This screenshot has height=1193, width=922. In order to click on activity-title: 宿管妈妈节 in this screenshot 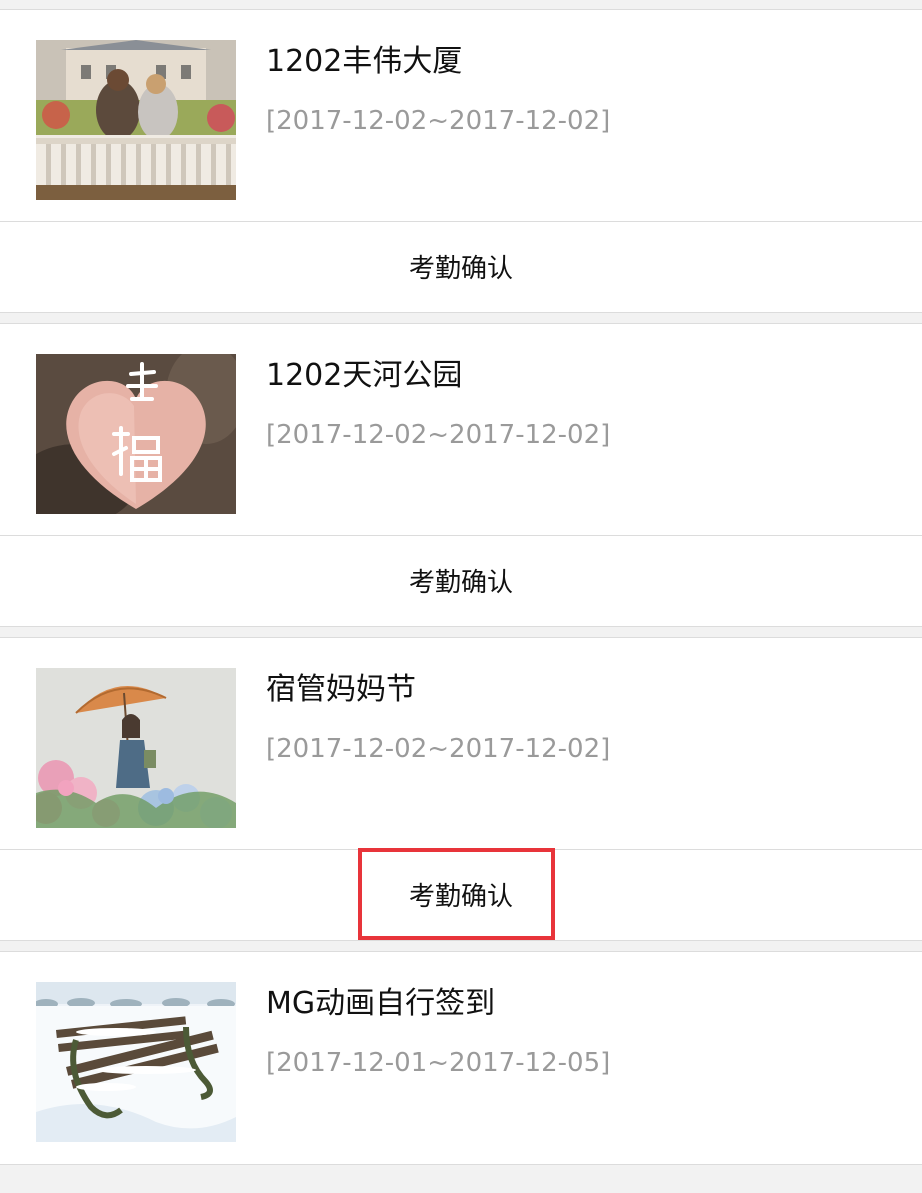, I will do `click(341, 689)`.